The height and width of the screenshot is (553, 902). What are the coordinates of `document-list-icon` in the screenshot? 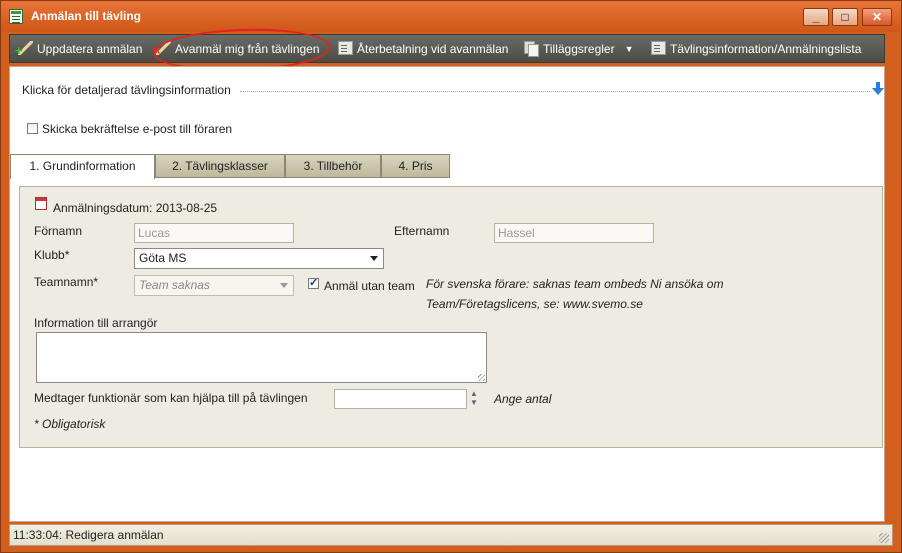 It's located at (658, 48).